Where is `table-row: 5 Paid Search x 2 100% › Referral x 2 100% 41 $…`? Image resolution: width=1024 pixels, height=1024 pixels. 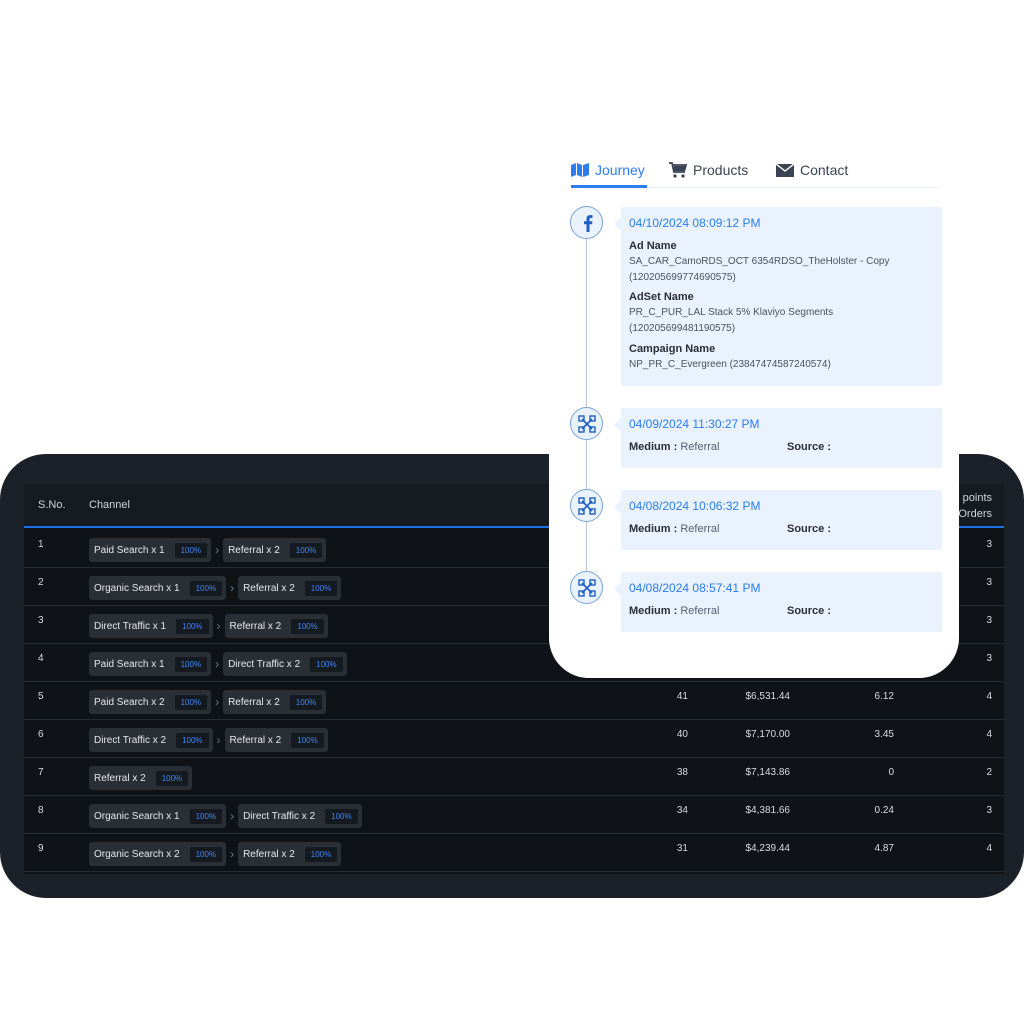
table-row: 5 Paid Search x 2 100% › Referral x 2 100% 41 $… is located at coordinates (514, 701).